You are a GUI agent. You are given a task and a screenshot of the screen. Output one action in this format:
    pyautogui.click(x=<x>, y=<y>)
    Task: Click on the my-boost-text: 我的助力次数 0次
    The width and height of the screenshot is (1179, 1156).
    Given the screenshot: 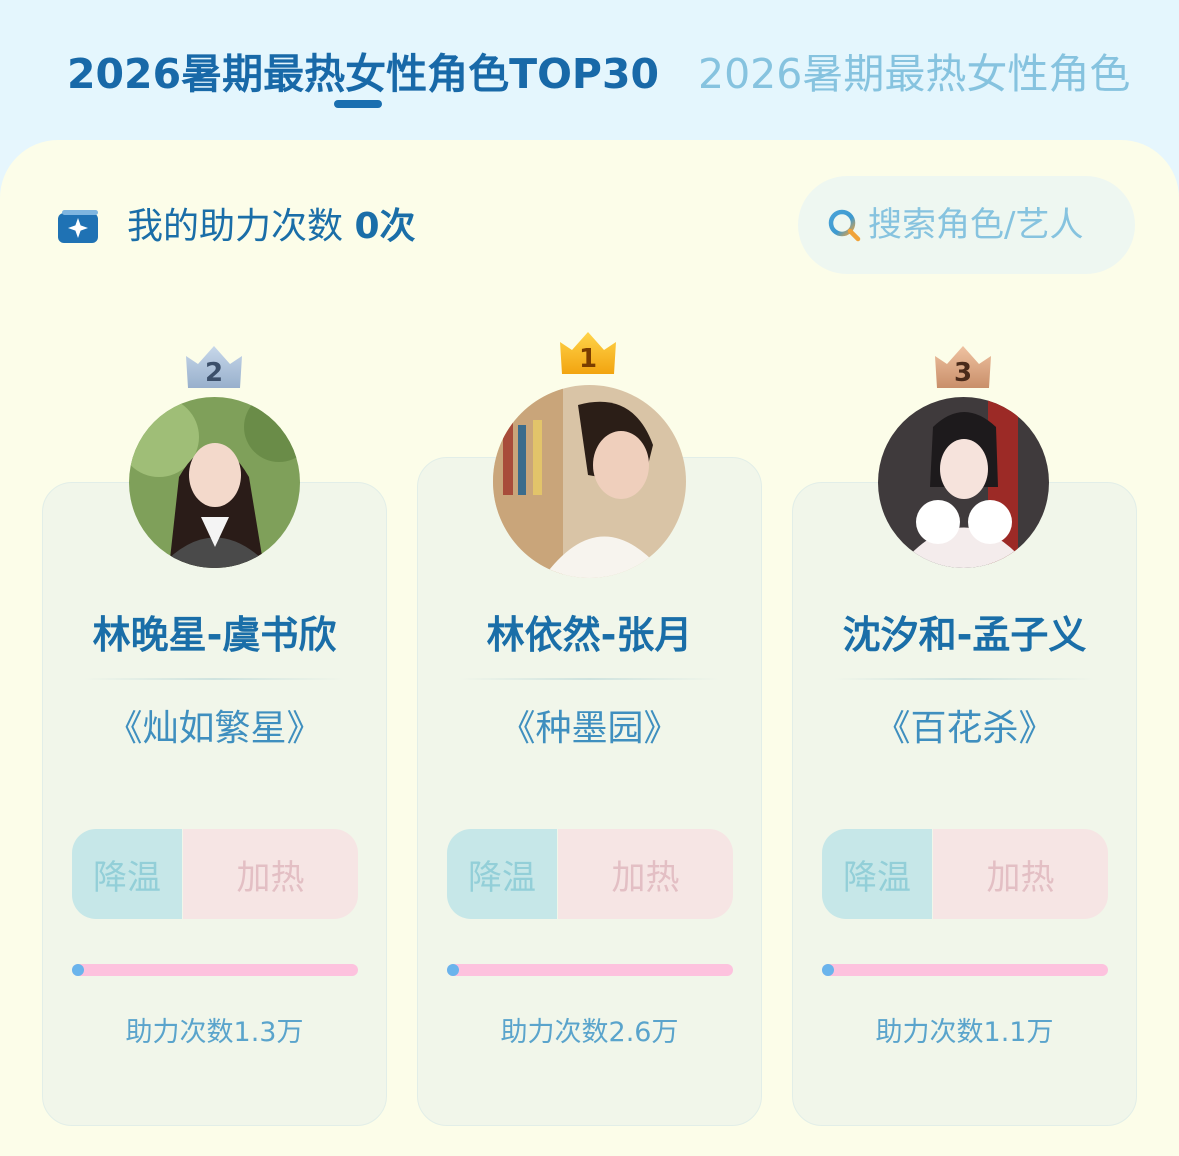 What is the action you would take?
    pyautogui.click(x=271, y=227)
    